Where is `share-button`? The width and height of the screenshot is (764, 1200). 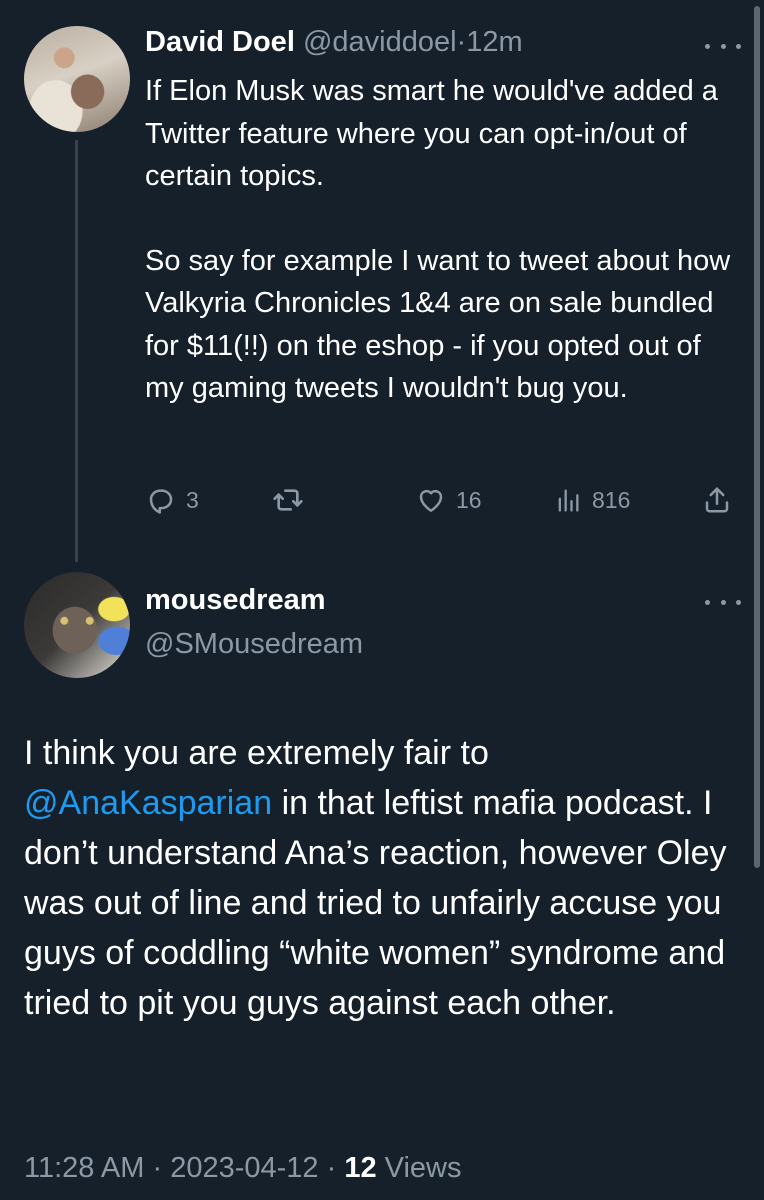 share-button is located at coordinates (717, 500).